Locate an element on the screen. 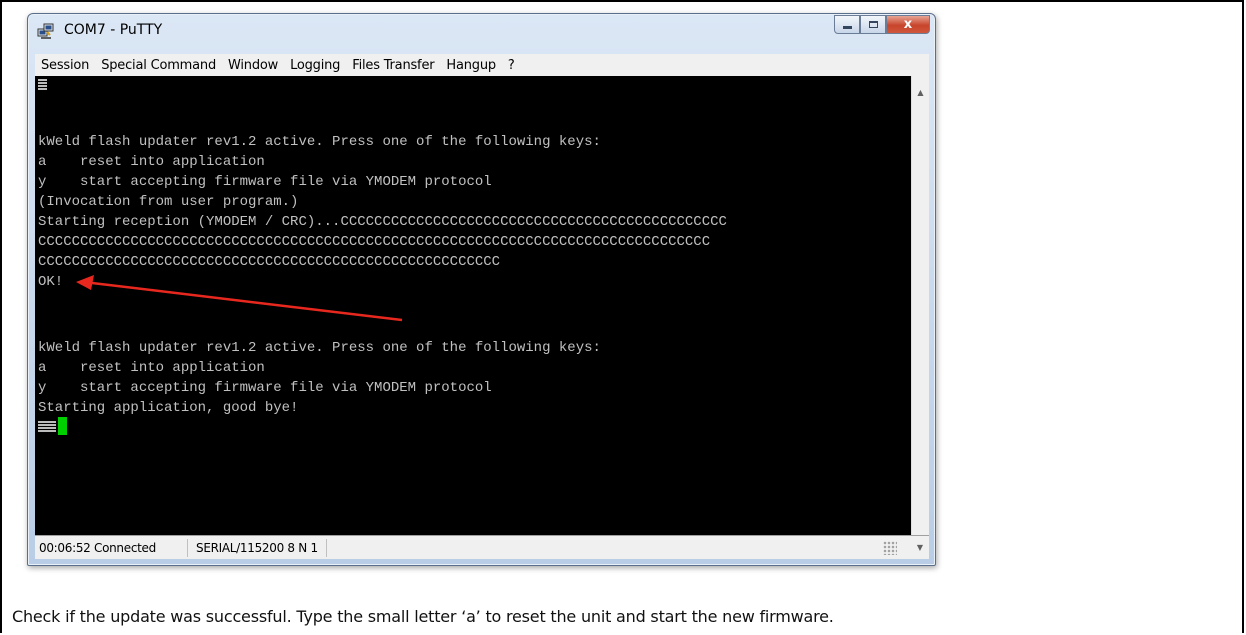 This screenshot has width=1246, height=635. maximize-icon is located at coordinates (873, 24).